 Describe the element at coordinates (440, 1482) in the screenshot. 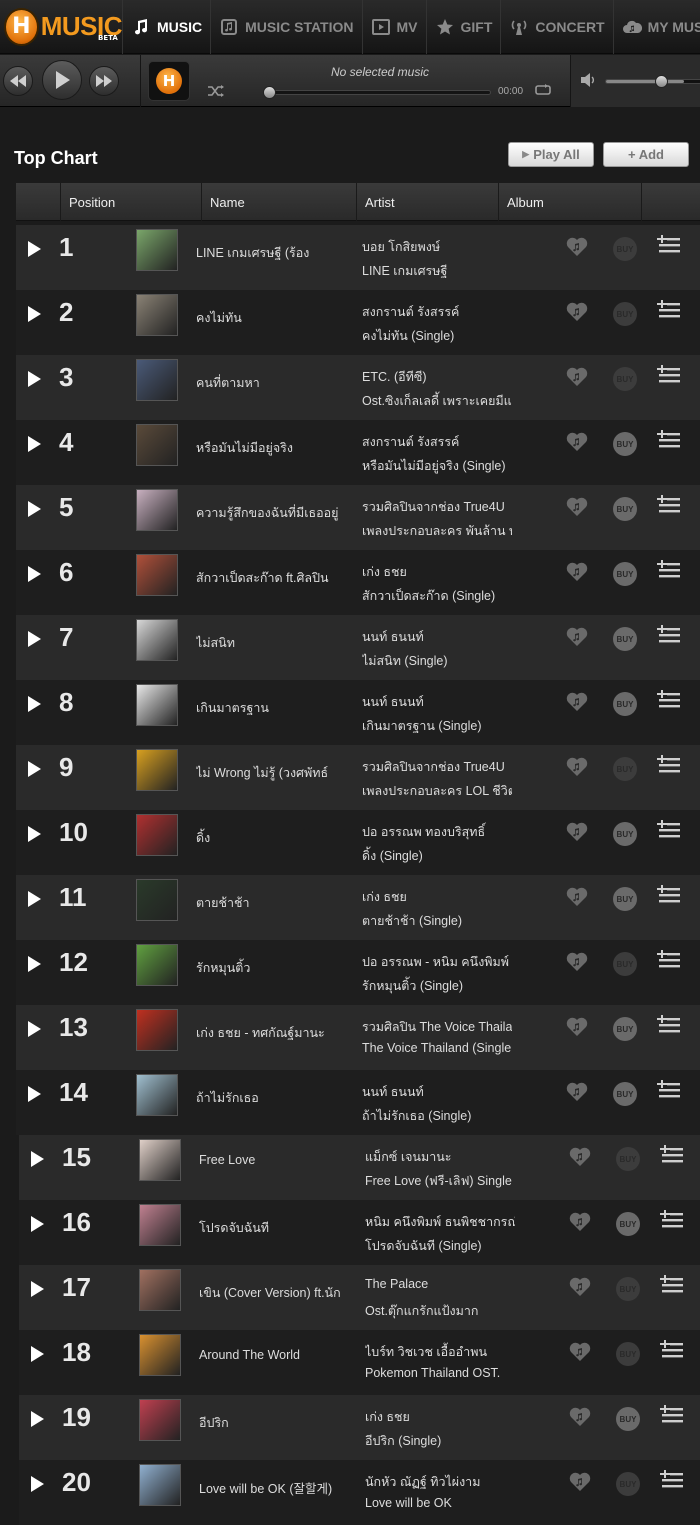

I see `track-artist: นักหัว ณัฏฐ์ ทิวไผ่งาม` at that location.